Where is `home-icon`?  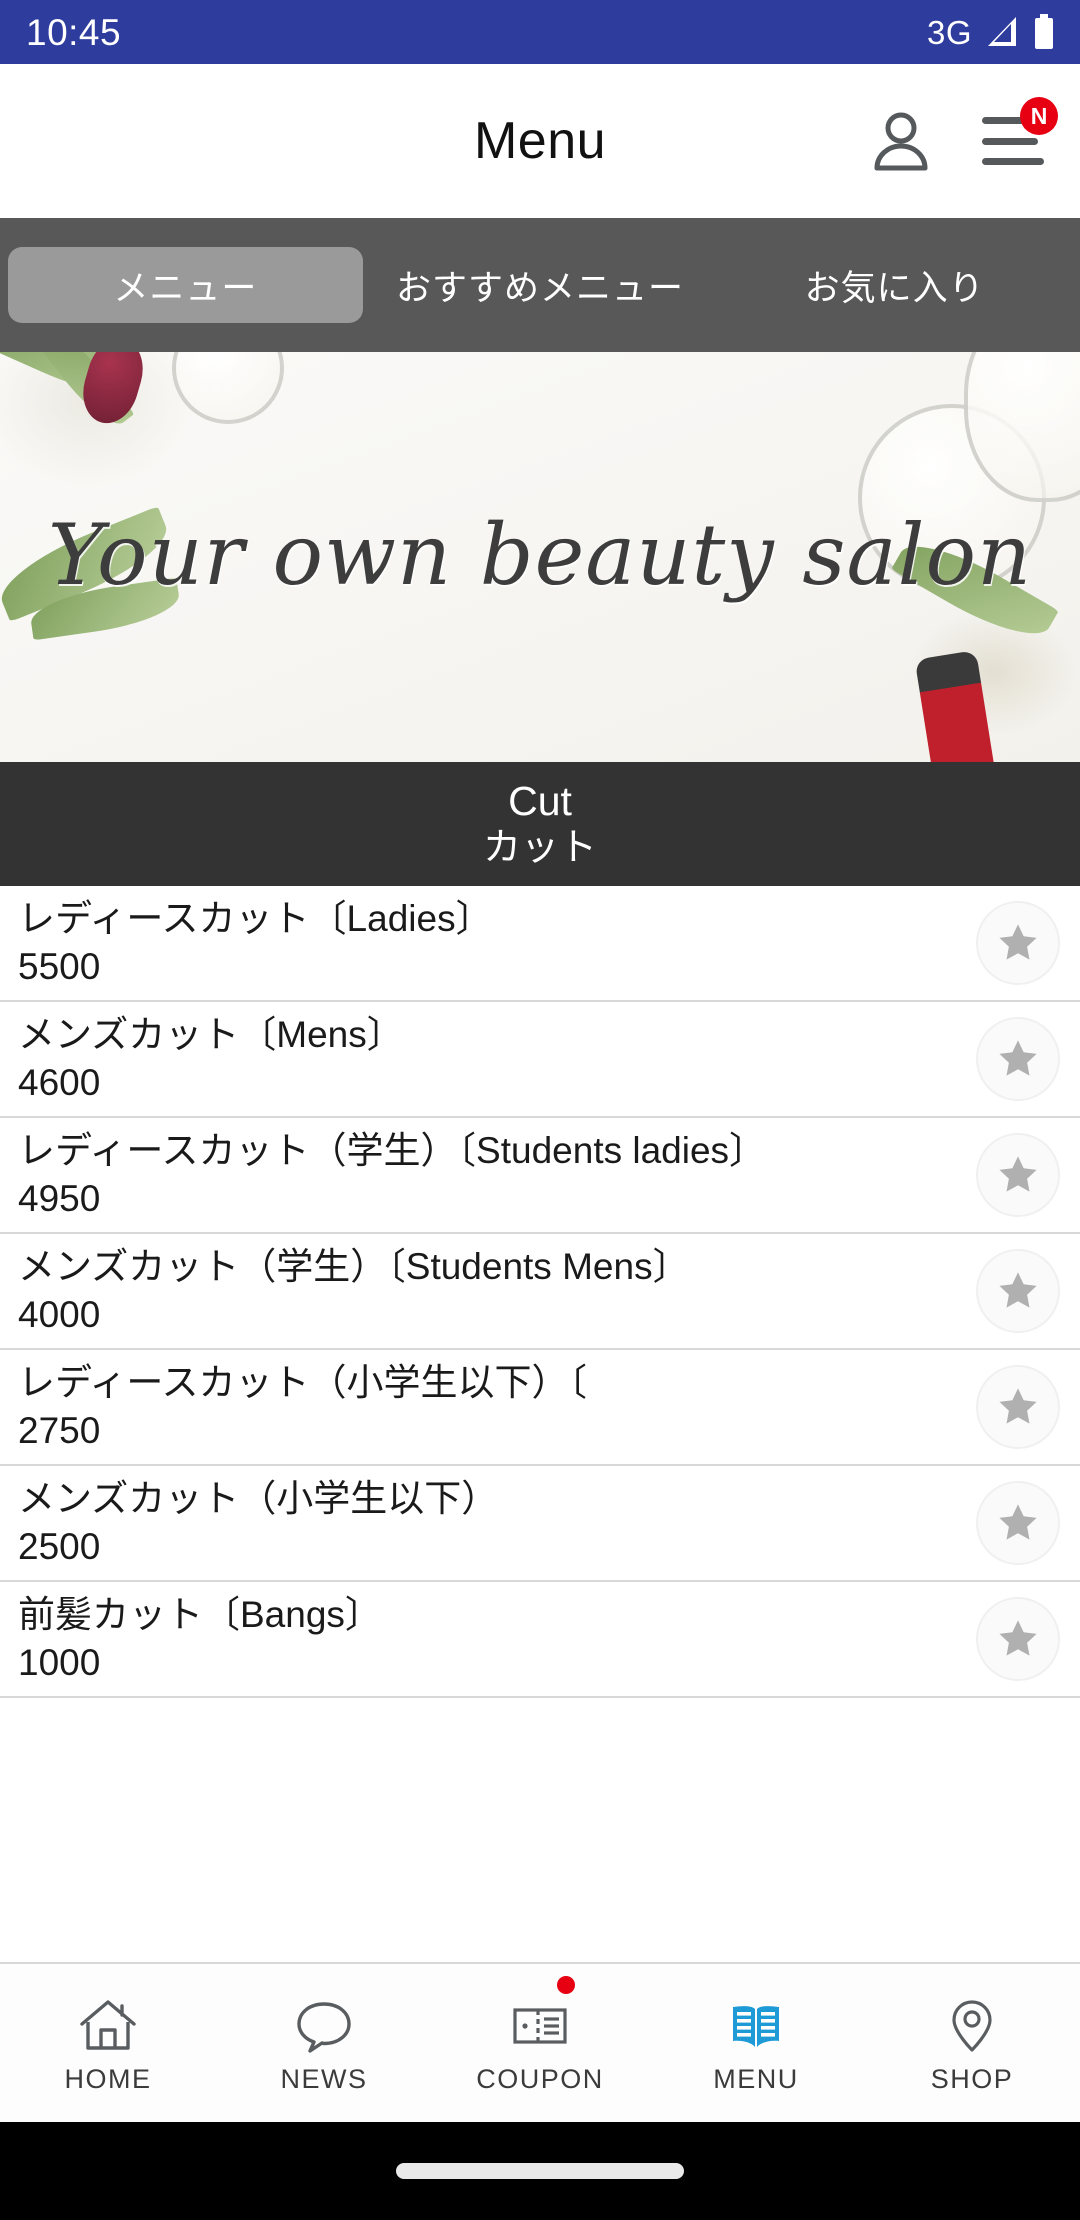 home-icon is located at coordinates (108, 2024).